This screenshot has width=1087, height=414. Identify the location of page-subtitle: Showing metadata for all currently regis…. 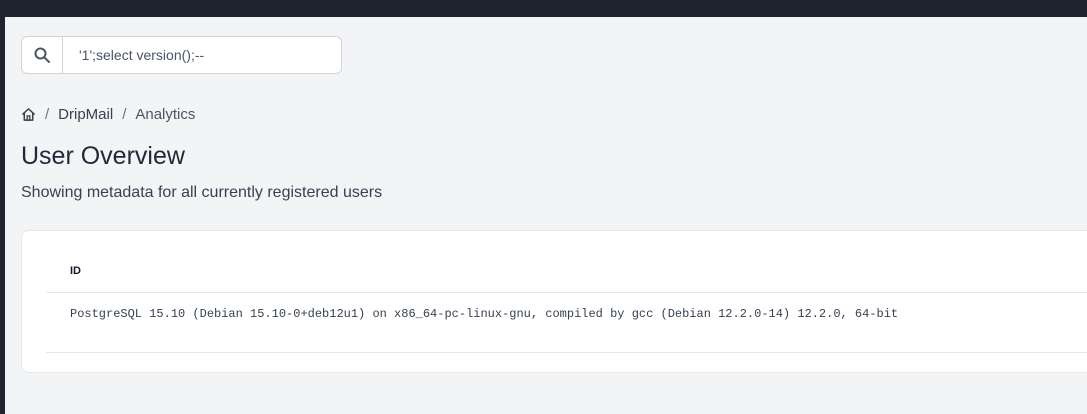
(202, 192).